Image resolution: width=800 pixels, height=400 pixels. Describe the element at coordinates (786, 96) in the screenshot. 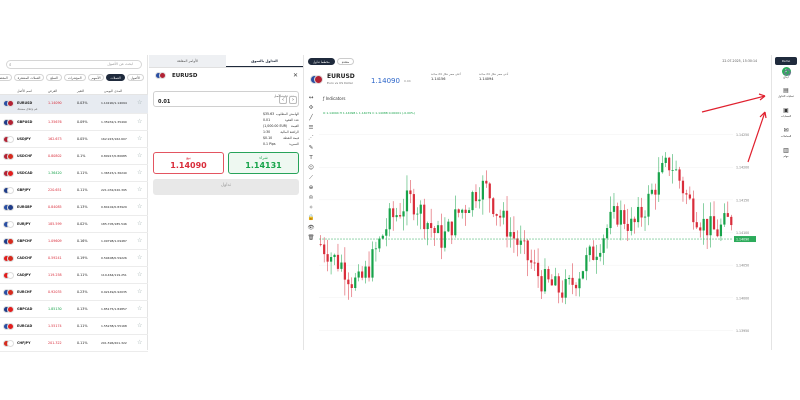

I see `rail-item: ▤ عمليات التداول` at that location.